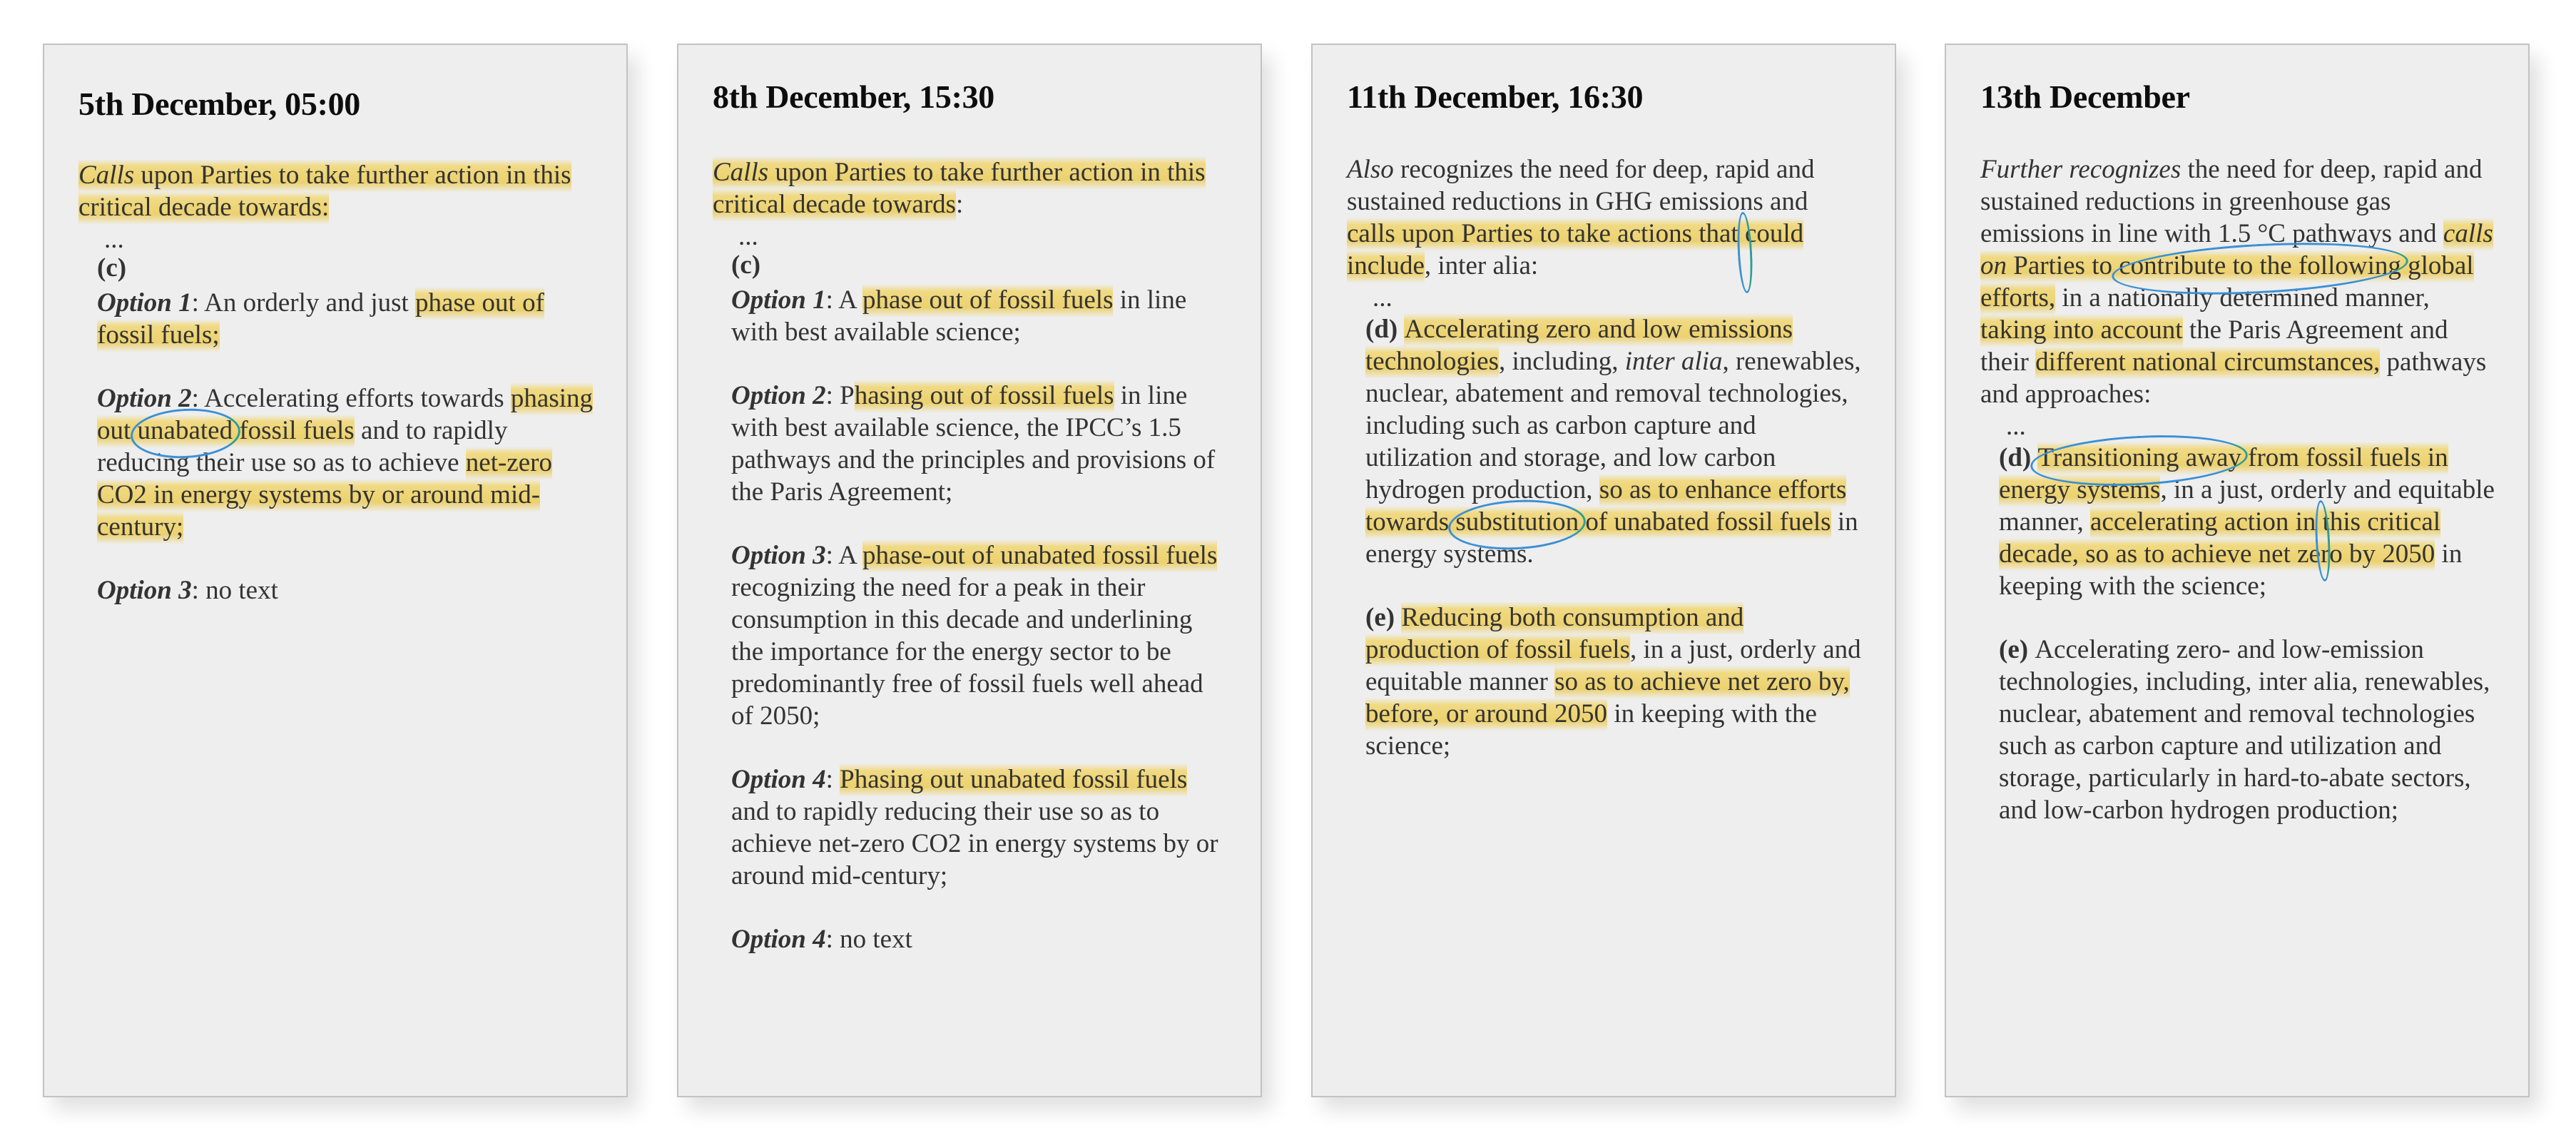 The height and width of the screenshot is (1143, 2576). What do you see at coordinates (2139, 458) in the screenshot?
I see `circled-text: Transitioning away` at bounding box center [2139, 458].